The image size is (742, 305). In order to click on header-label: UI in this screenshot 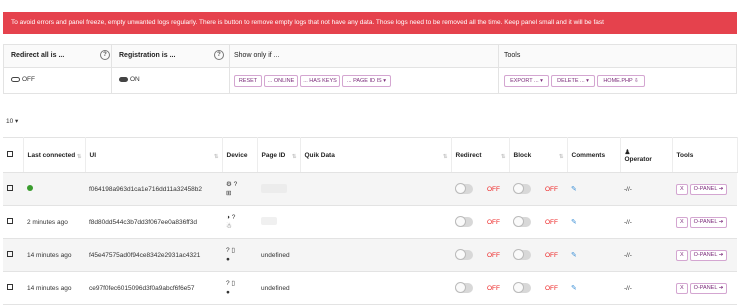, I will do `click(93, 155)`.